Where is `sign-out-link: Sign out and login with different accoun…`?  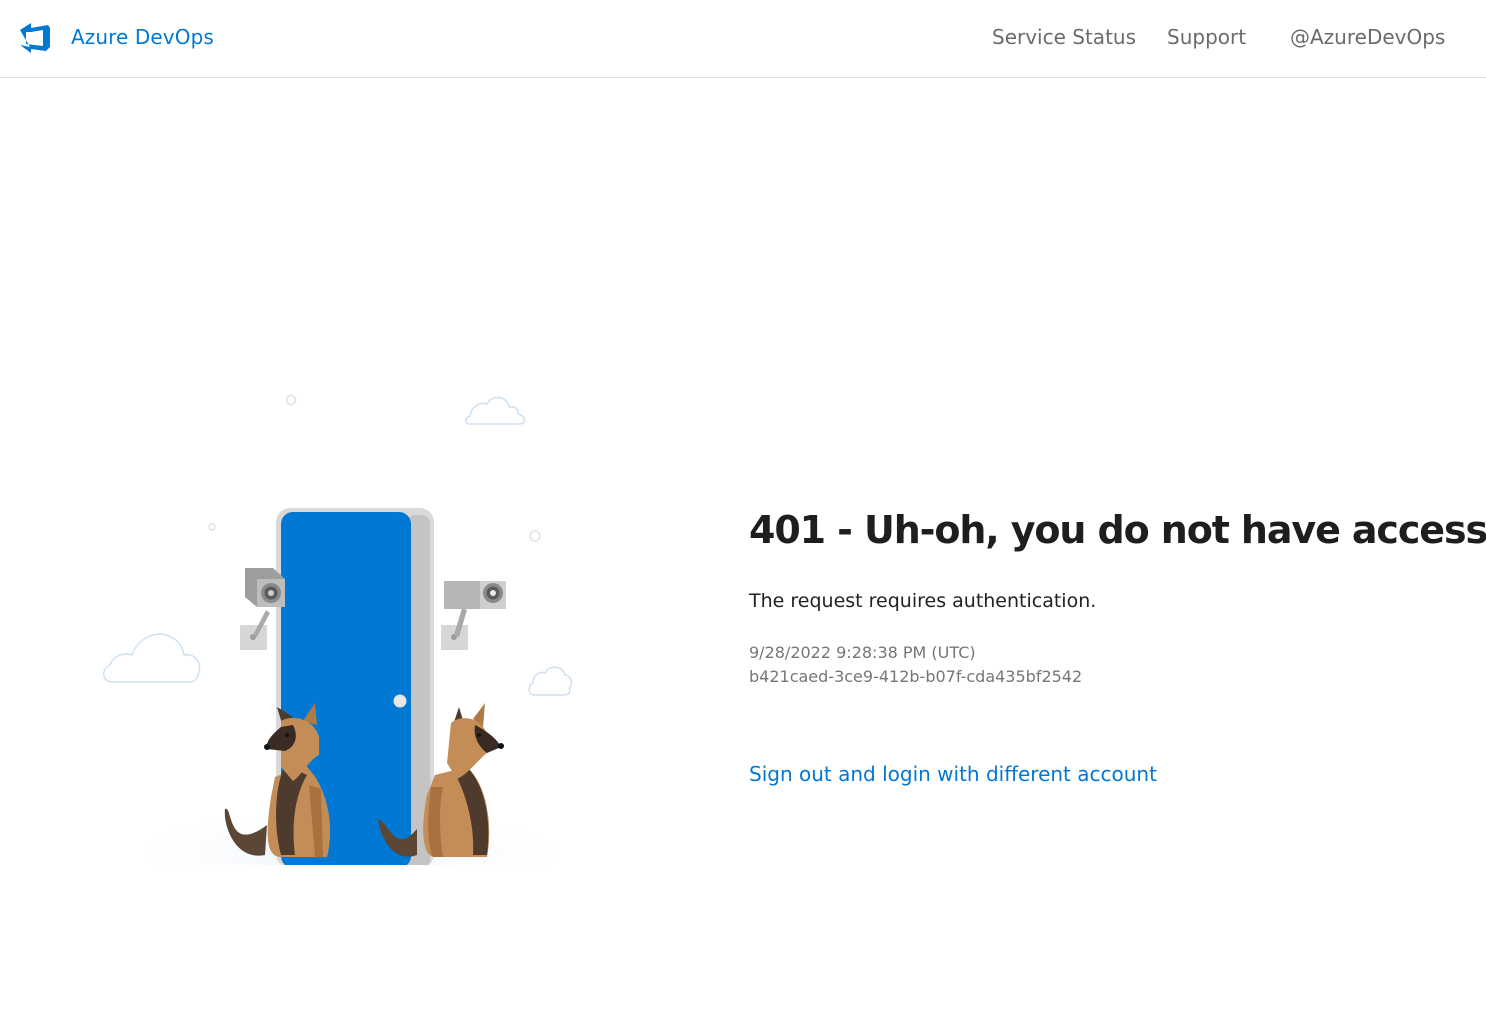 sign-out-link: Sign out and login with different accoun… is located at coordinates (953, 774).